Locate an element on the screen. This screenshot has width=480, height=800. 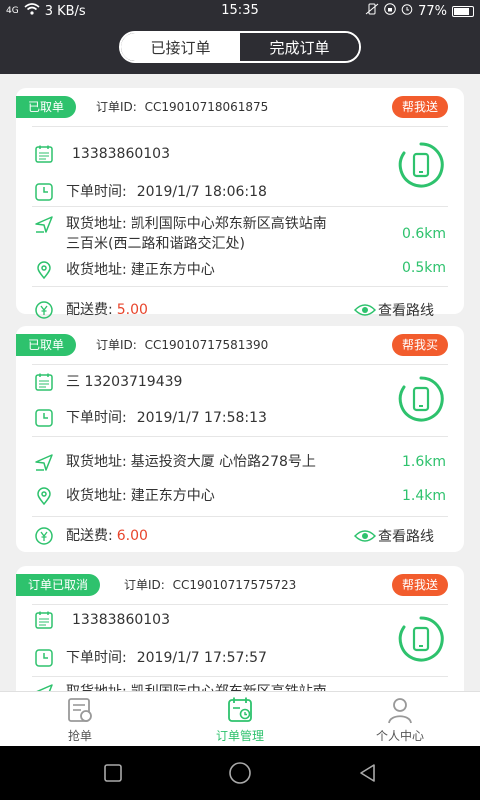
battery-percent: 77% is located at coordinates (432, 11).